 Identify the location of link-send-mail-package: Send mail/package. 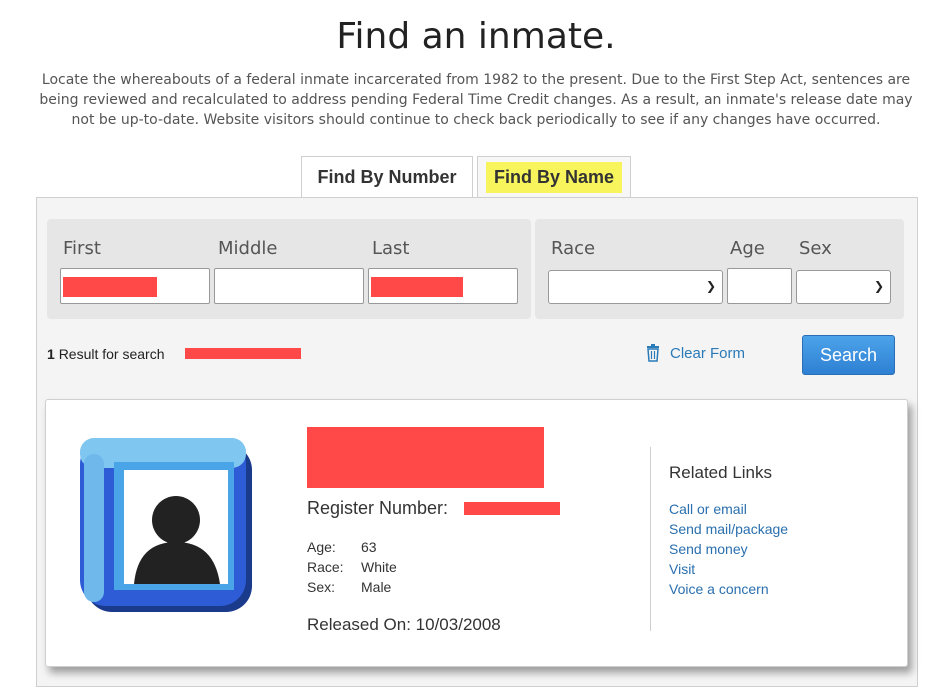
(728, 529).